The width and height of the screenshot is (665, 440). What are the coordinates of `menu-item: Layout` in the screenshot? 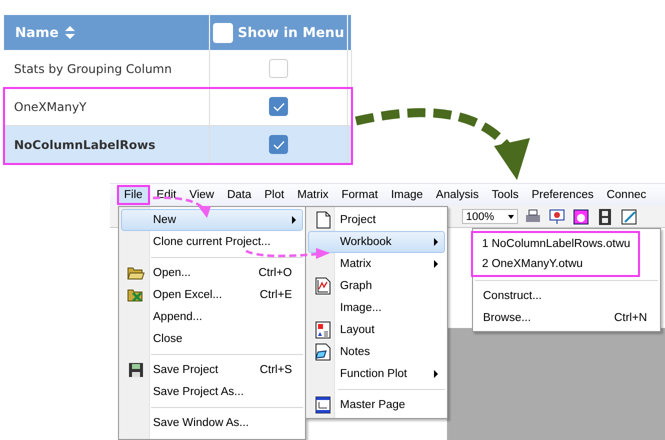 It's located at (376, 330).